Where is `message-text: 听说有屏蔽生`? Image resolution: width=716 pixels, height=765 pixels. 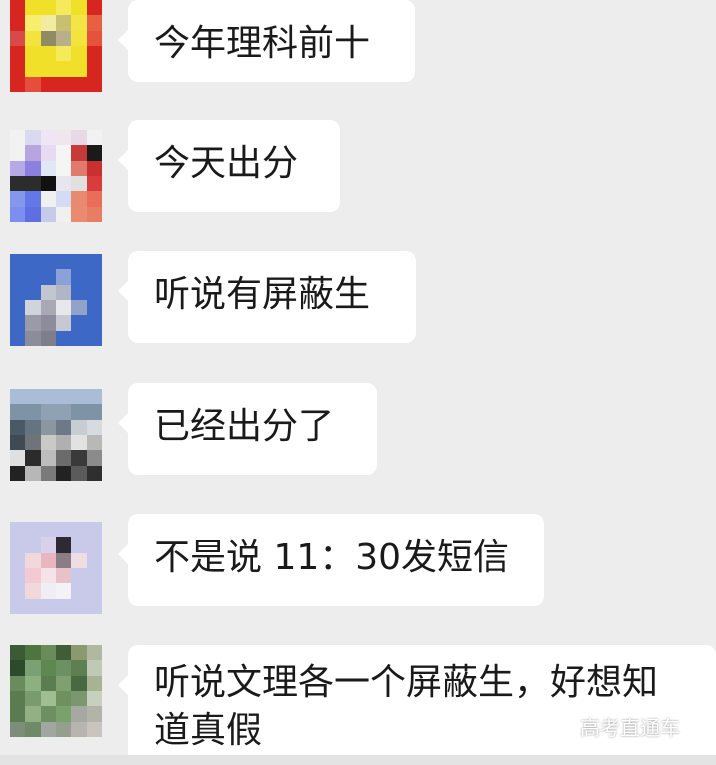 message-text: 听说有屏蔽生 is located at coordinates (262, 294).